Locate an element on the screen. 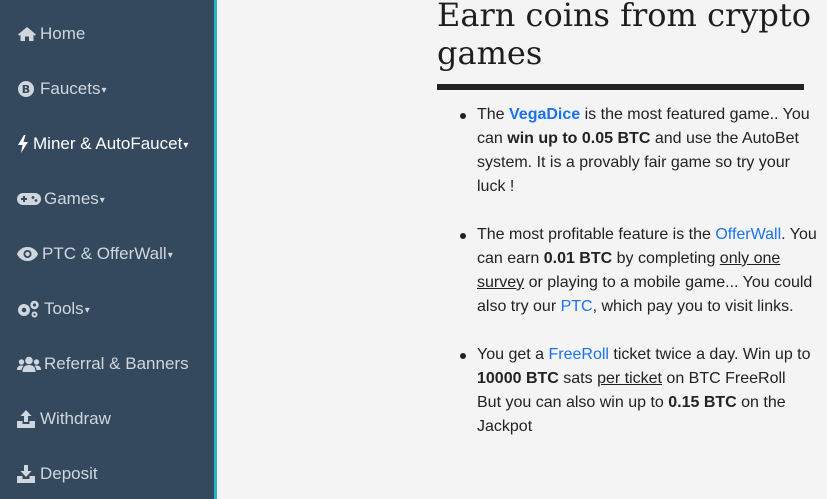 This screenshot has height=499, width=827. sidebar-item-label: Miner & AutoFaucet is located at coordinates (108, 143).